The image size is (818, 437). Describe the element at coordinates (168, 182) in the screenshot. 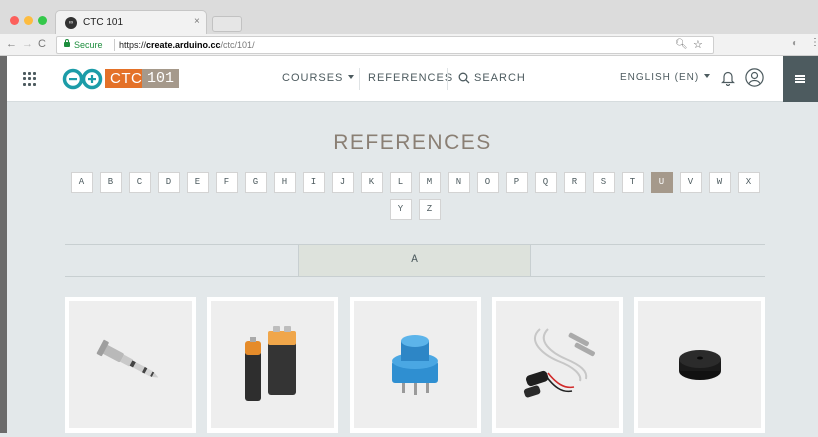

I see `letter-d: D` at that location.